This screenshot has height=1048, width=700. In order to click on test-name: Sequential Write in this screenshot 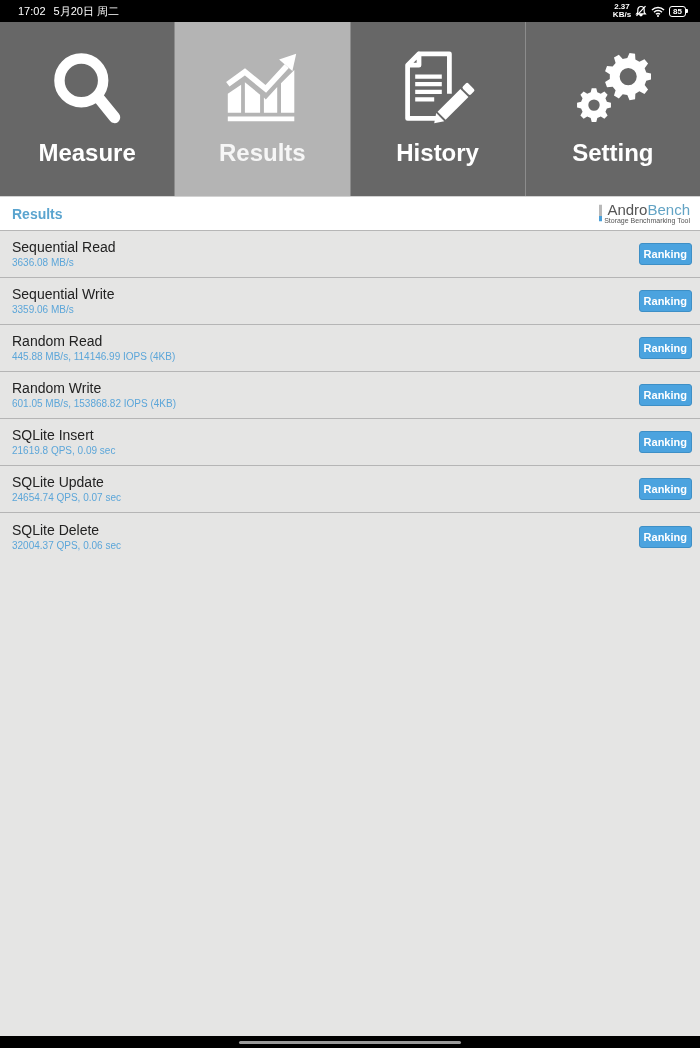, I will do `click(64, 294)`.